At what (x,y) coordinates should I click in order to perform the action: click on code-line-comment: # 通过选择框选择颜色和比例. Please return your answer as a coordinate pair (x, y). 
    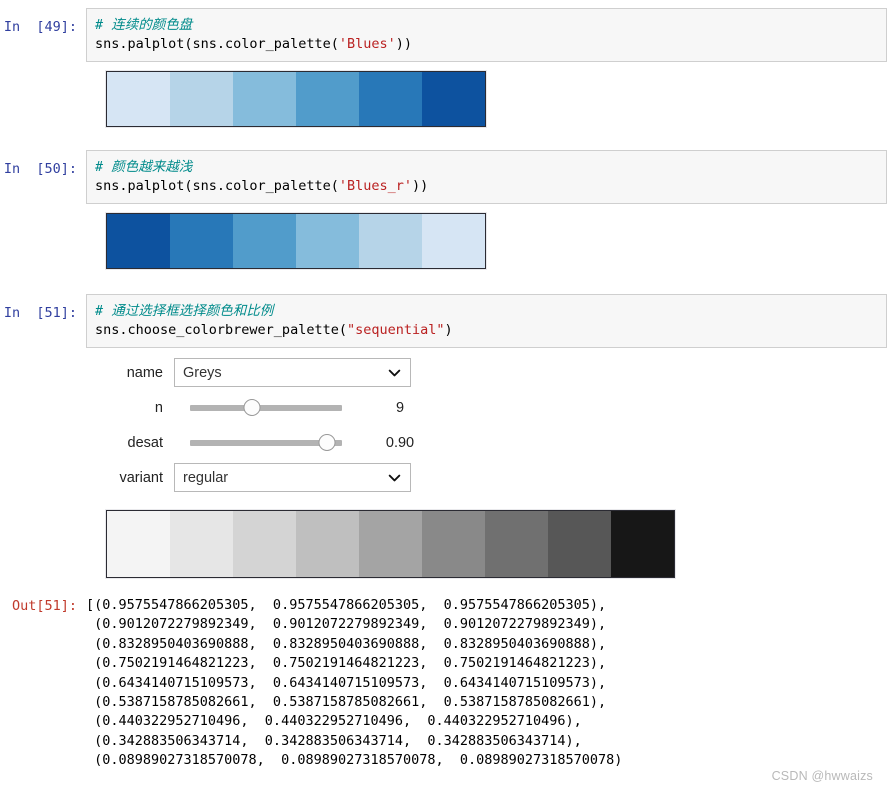
    Looking at the image, I should click on (488, 311).